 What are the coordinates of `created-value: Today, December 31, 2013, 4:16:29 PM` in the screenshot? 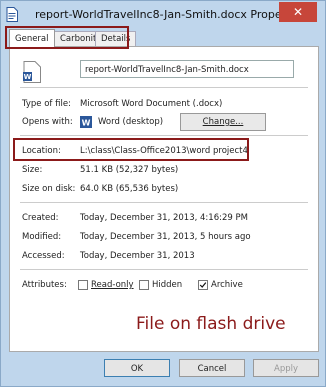 It's located at (164, 218).